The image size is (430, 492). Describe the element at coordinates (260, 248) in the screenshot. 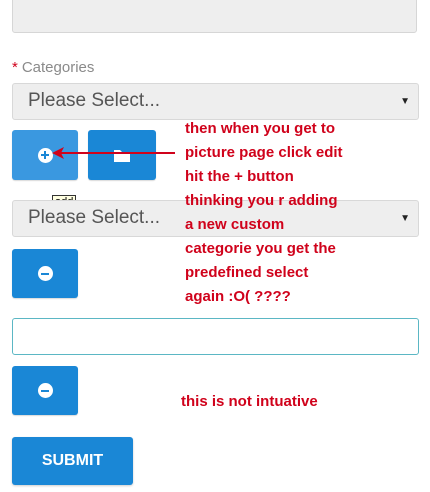

I see `annotation-line: categorie you get the` at that location.